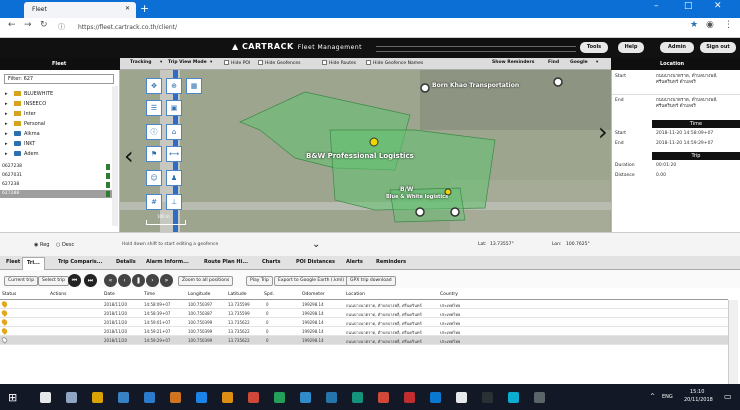  What do you see at coordinates (316, 244) in the screenshot?
I see `collapse-chevron-icon: ⌄` at bounding box center [316, 244].